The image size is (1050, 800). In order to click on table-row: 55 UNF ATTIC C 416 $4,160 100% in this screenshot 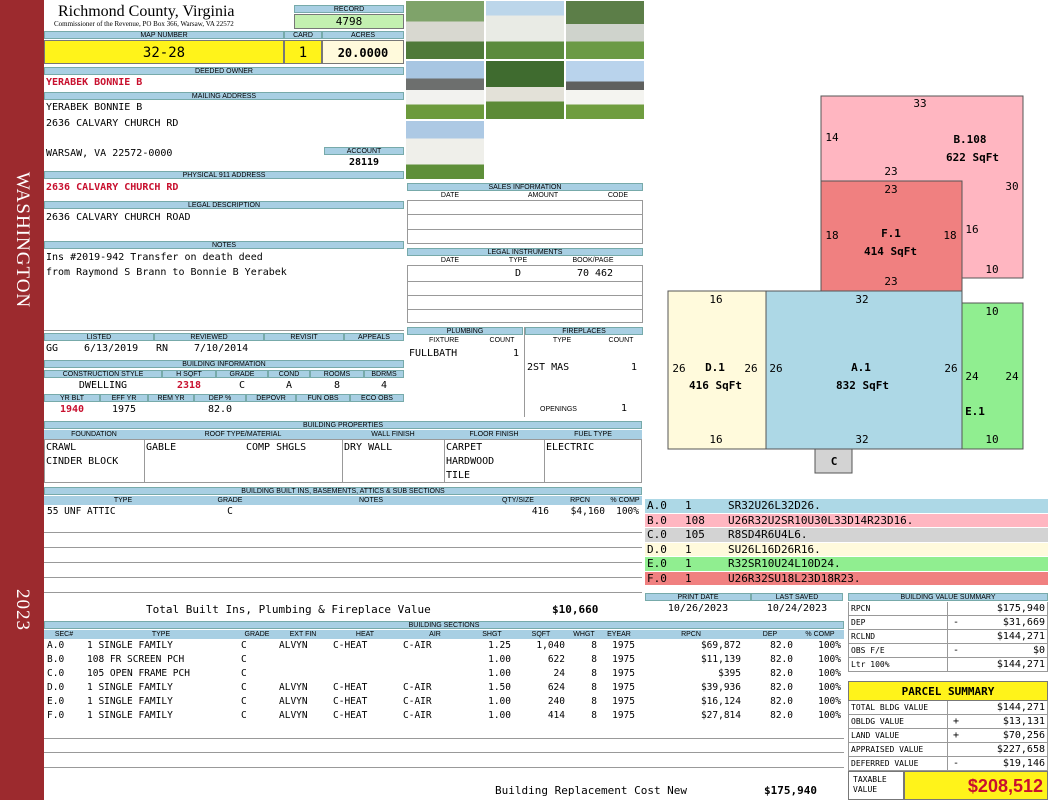, I will do `click(343, 512)`.